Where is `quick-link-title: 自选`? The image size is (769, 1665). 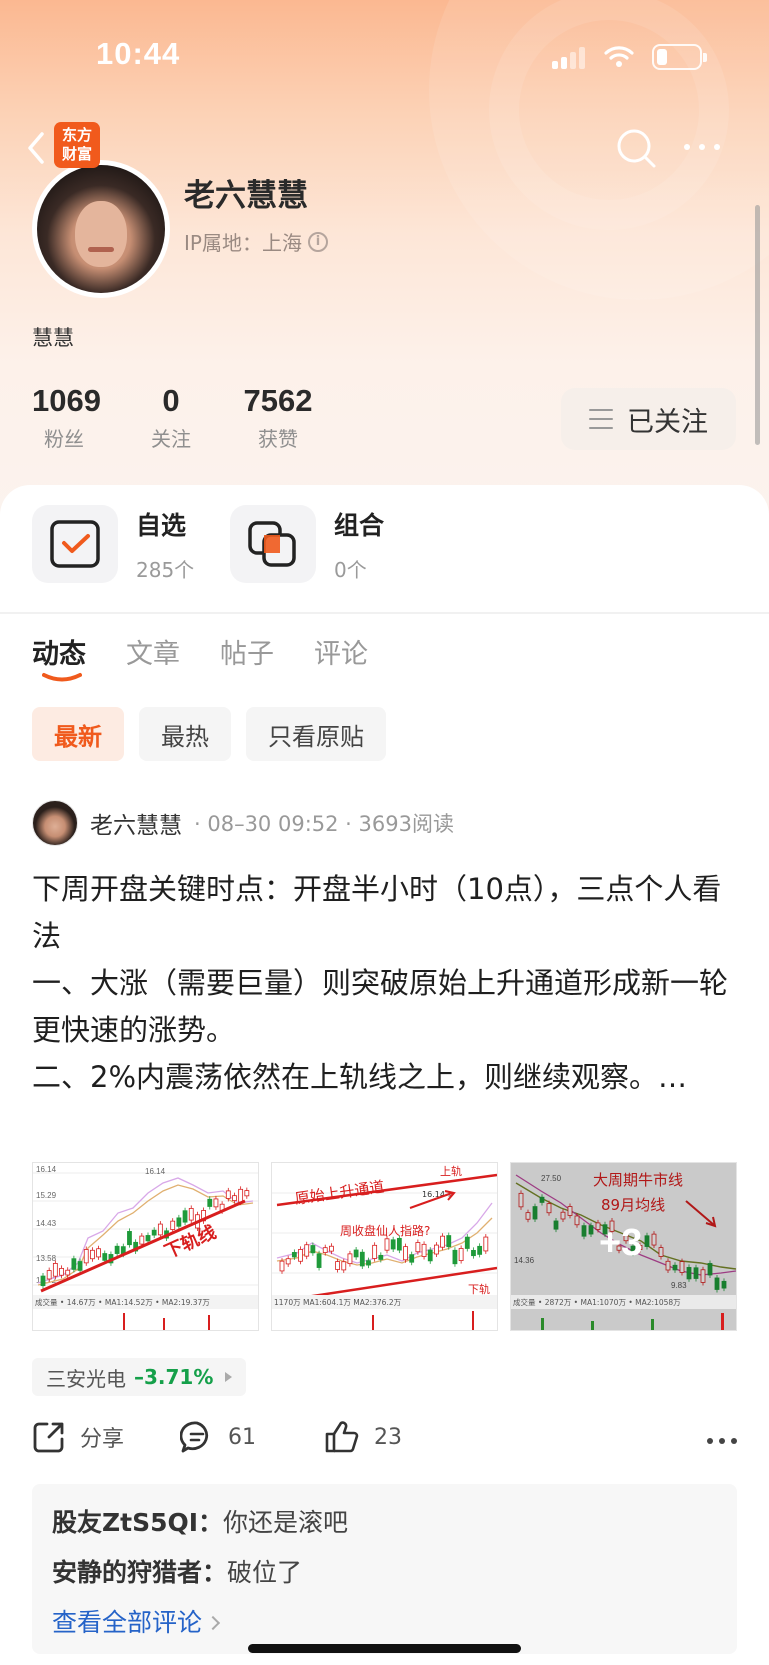 quick-link-title: 自选 is located at coordinates (161, 525).